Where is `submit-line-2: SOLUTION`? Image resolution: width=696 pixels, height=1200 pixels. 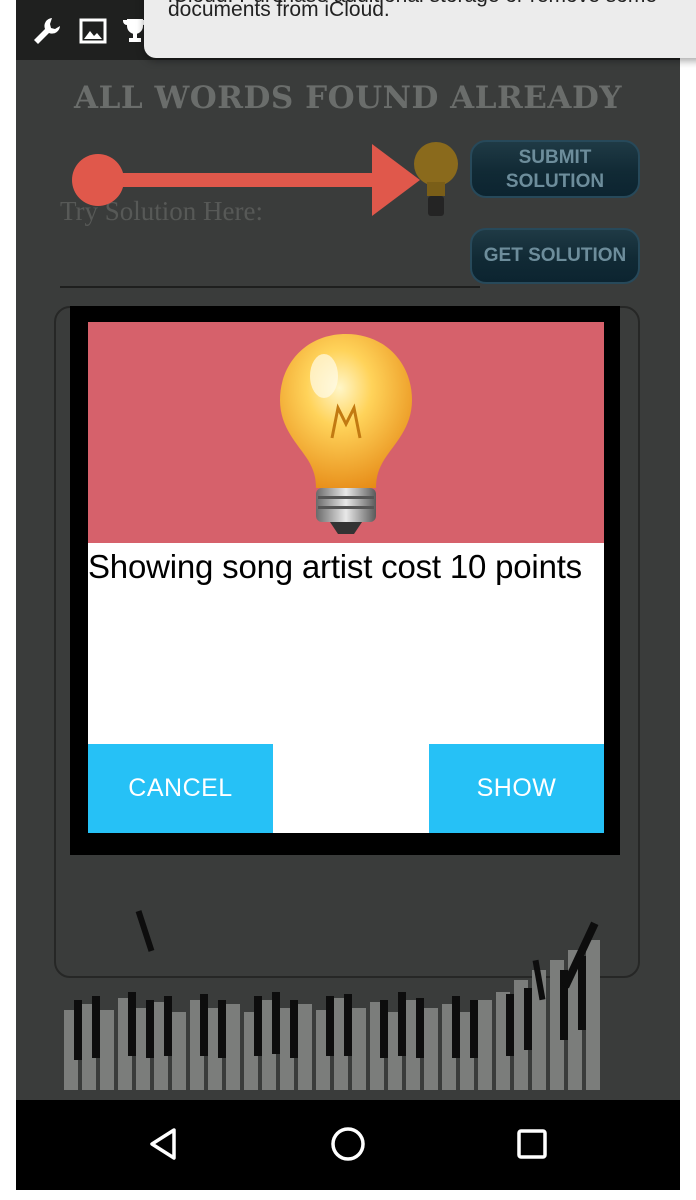 submit-line-2: SOLUTION is located at coordinates (555, 181).